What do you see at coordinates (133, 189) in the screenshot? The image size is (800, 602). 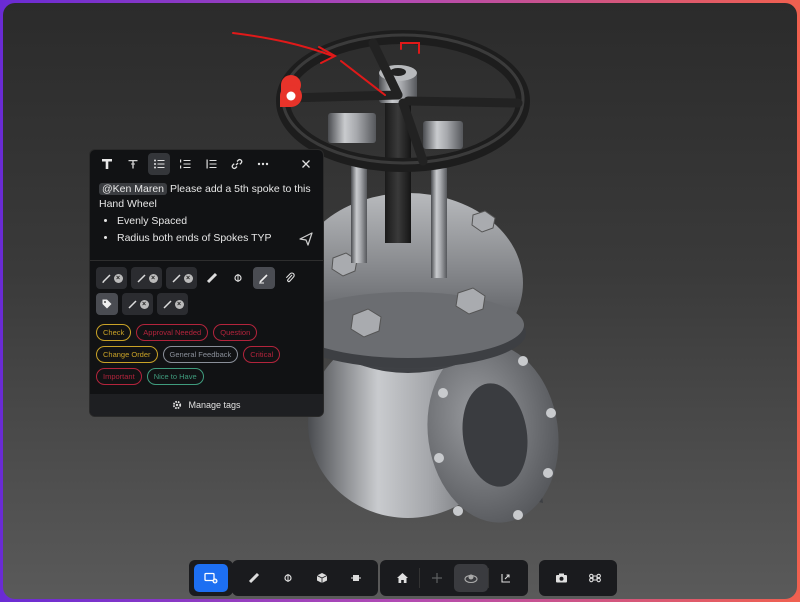 I see `mention-chip: @Ken Maren` at bounding box center [133, 189].